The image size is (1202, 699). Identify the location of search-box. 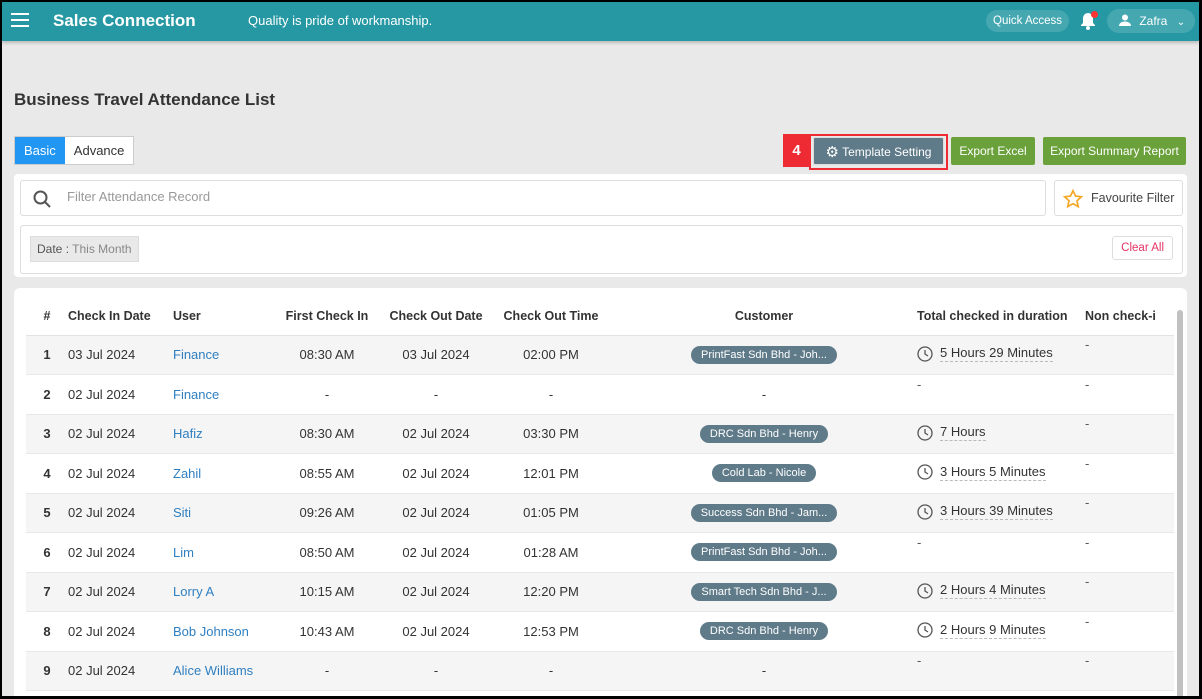
(533, 198).